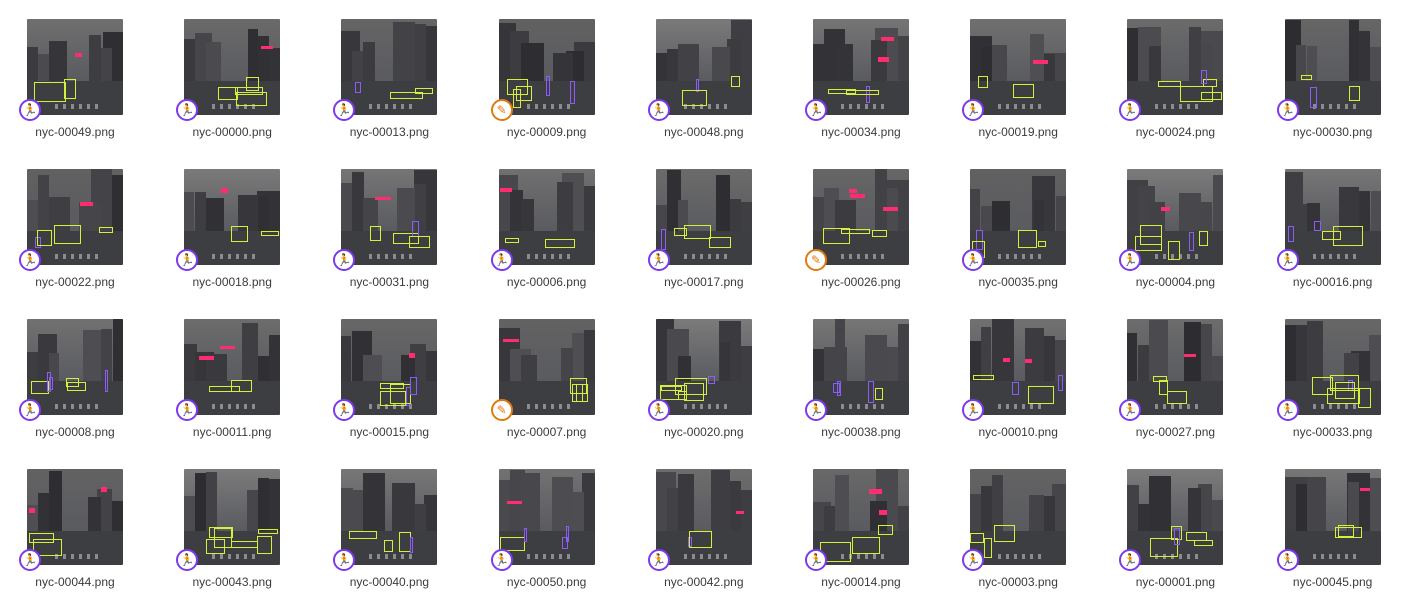  I want to click on thumbnail-tile: 🏃 nyc-00045.png, so click(1333, 534).